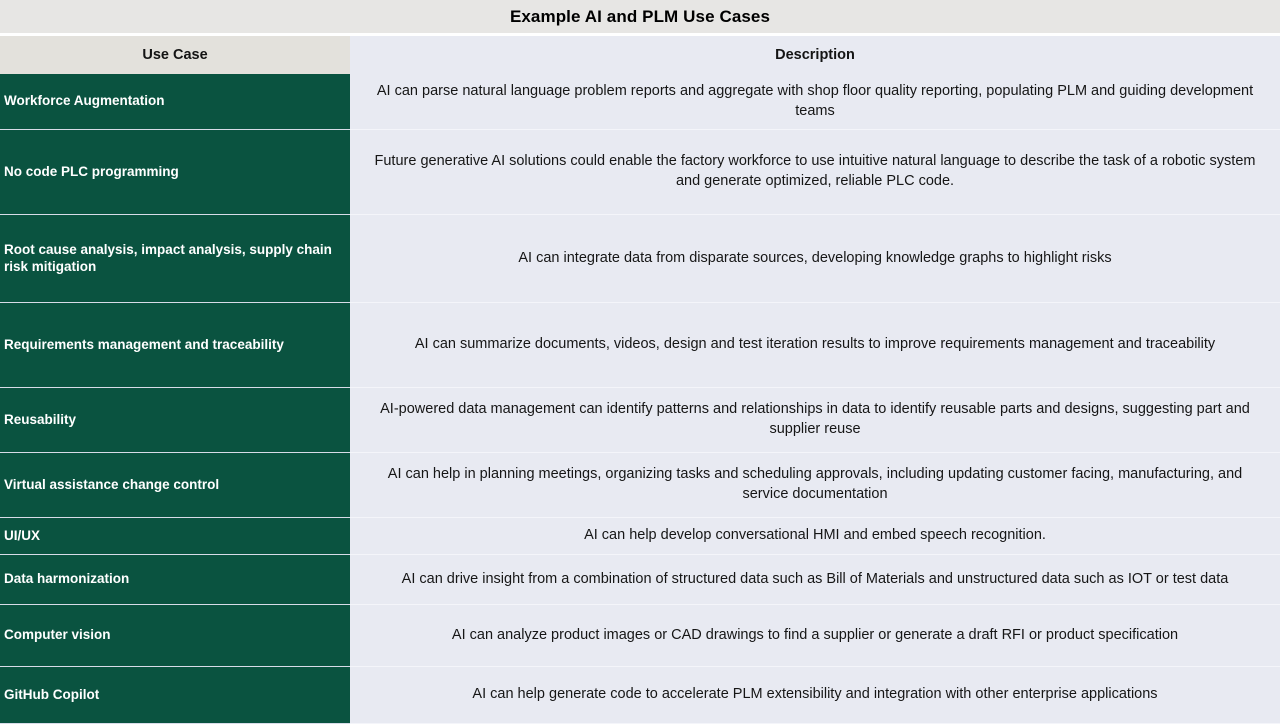 The height and width of the screenshot is (724, 1280). I want to click on use-case-cell: UI/UX, so click(175, 536).